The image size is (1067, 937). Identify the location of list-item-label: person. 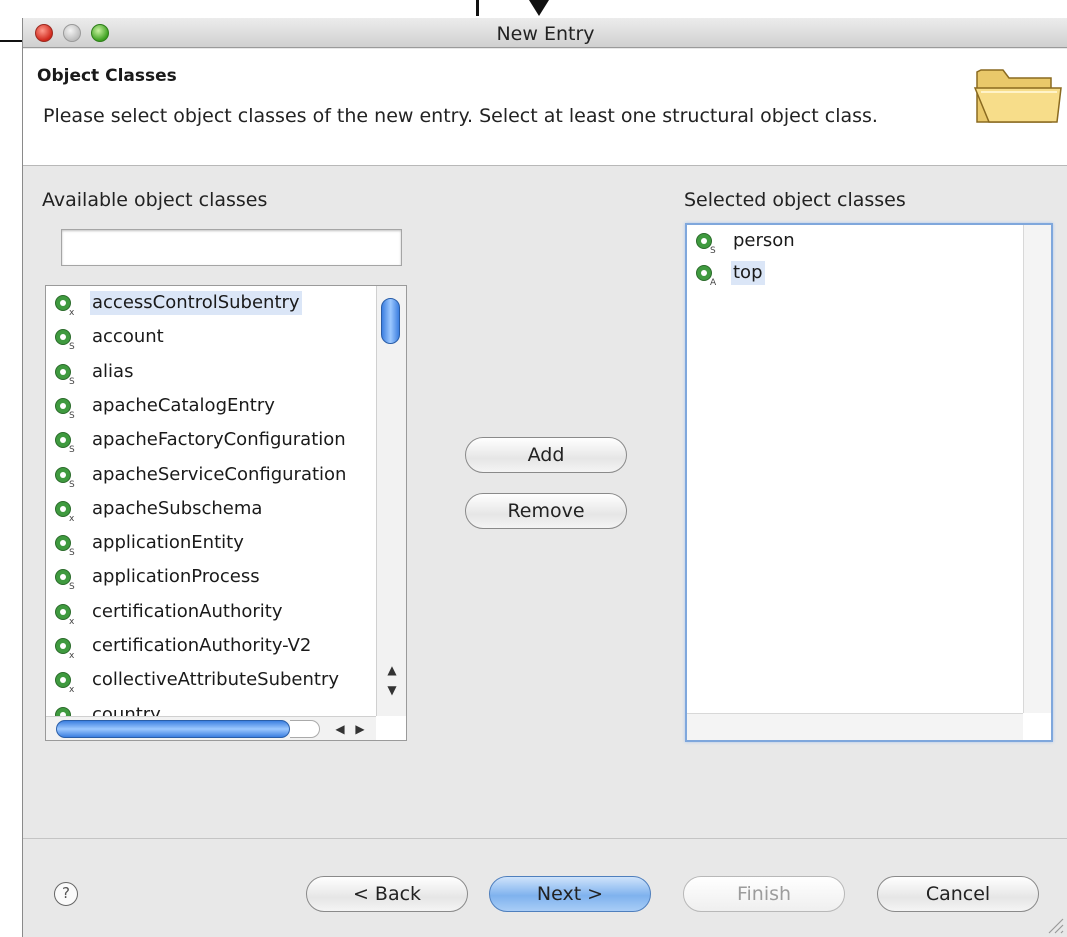
(764, 240).